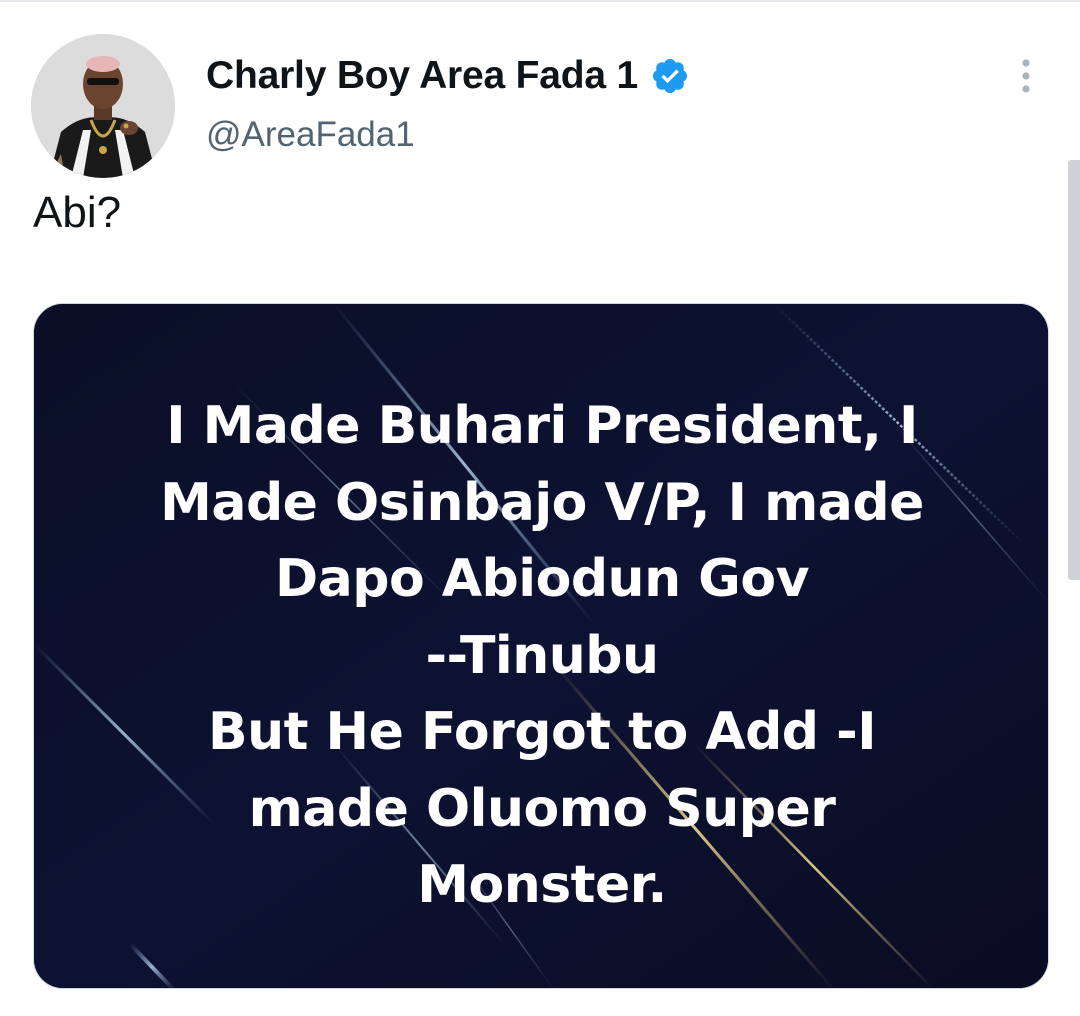 Image resolution: width=1080 pixels, height=1016 pixels. Describe the element at coordinates (540, 1) in the screenshot. I see `top-divider` at that location.